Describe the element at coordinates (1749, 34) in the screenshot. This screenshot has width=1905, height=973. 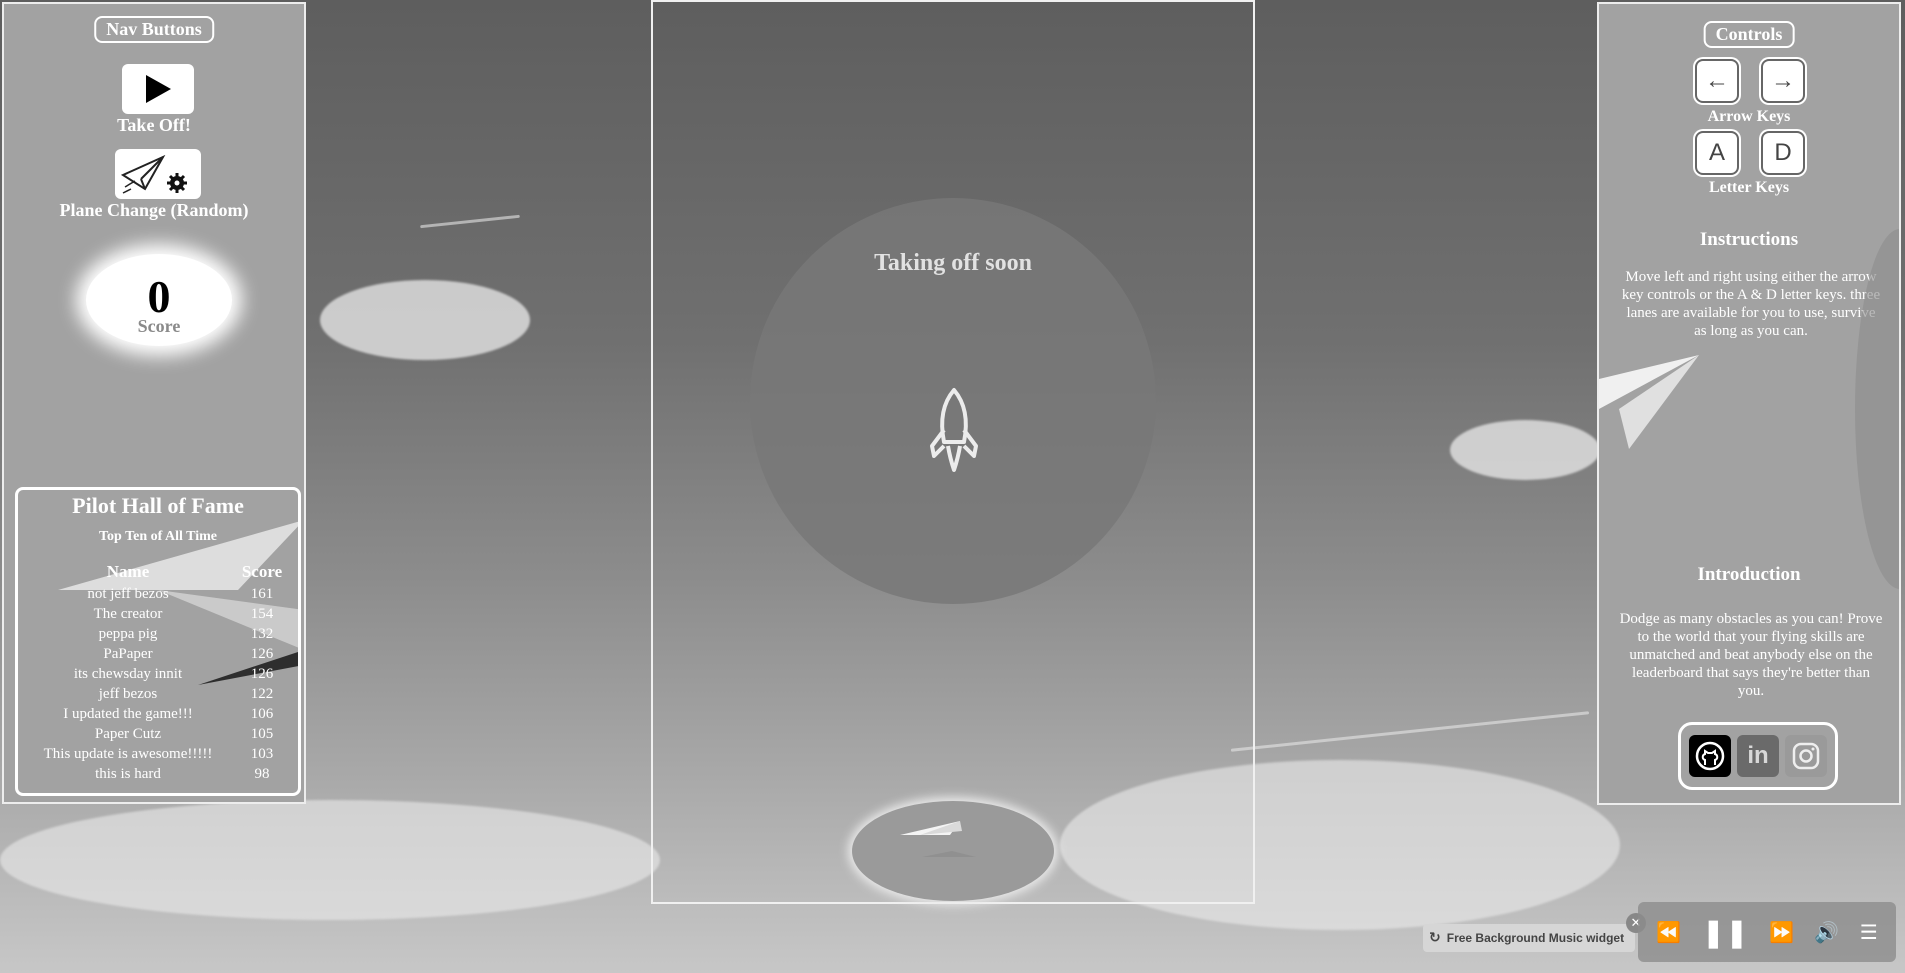
I see `controls-title: Controls` at that location.